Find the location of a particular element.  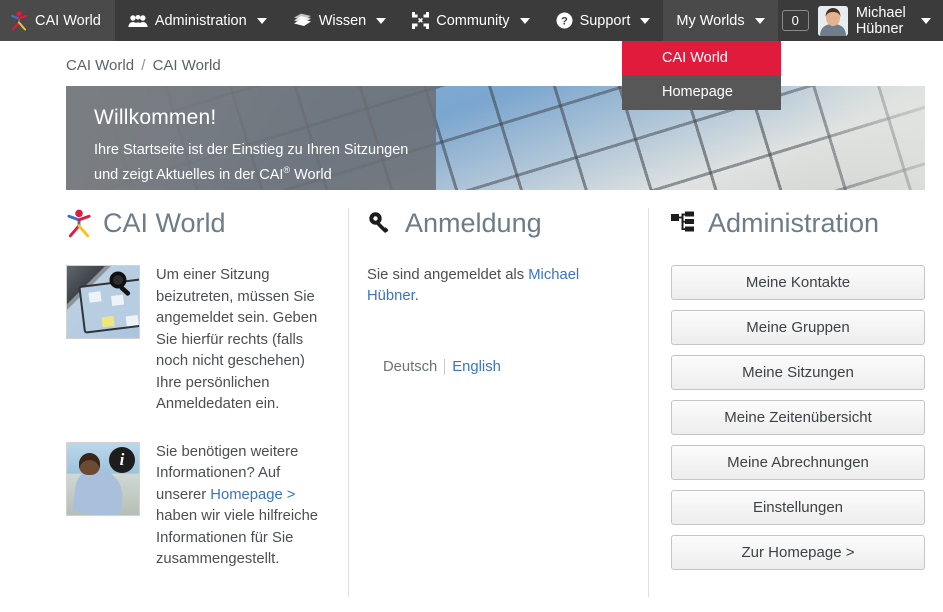

question-circle-icon: ? is located at coordinates (564, 20).